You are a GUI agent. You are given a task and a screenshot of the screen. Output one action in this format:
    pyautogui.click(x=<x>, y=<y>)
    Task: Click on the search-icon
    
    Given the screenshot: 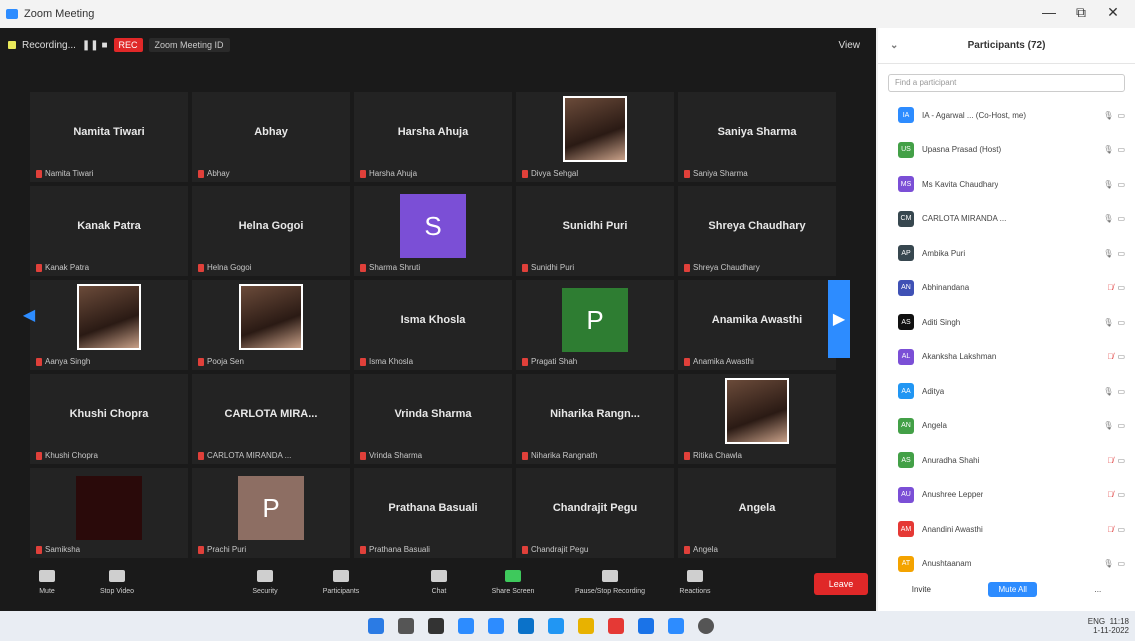 What is the action you would take?
    pyautogui.click(x=406, y=626)
    